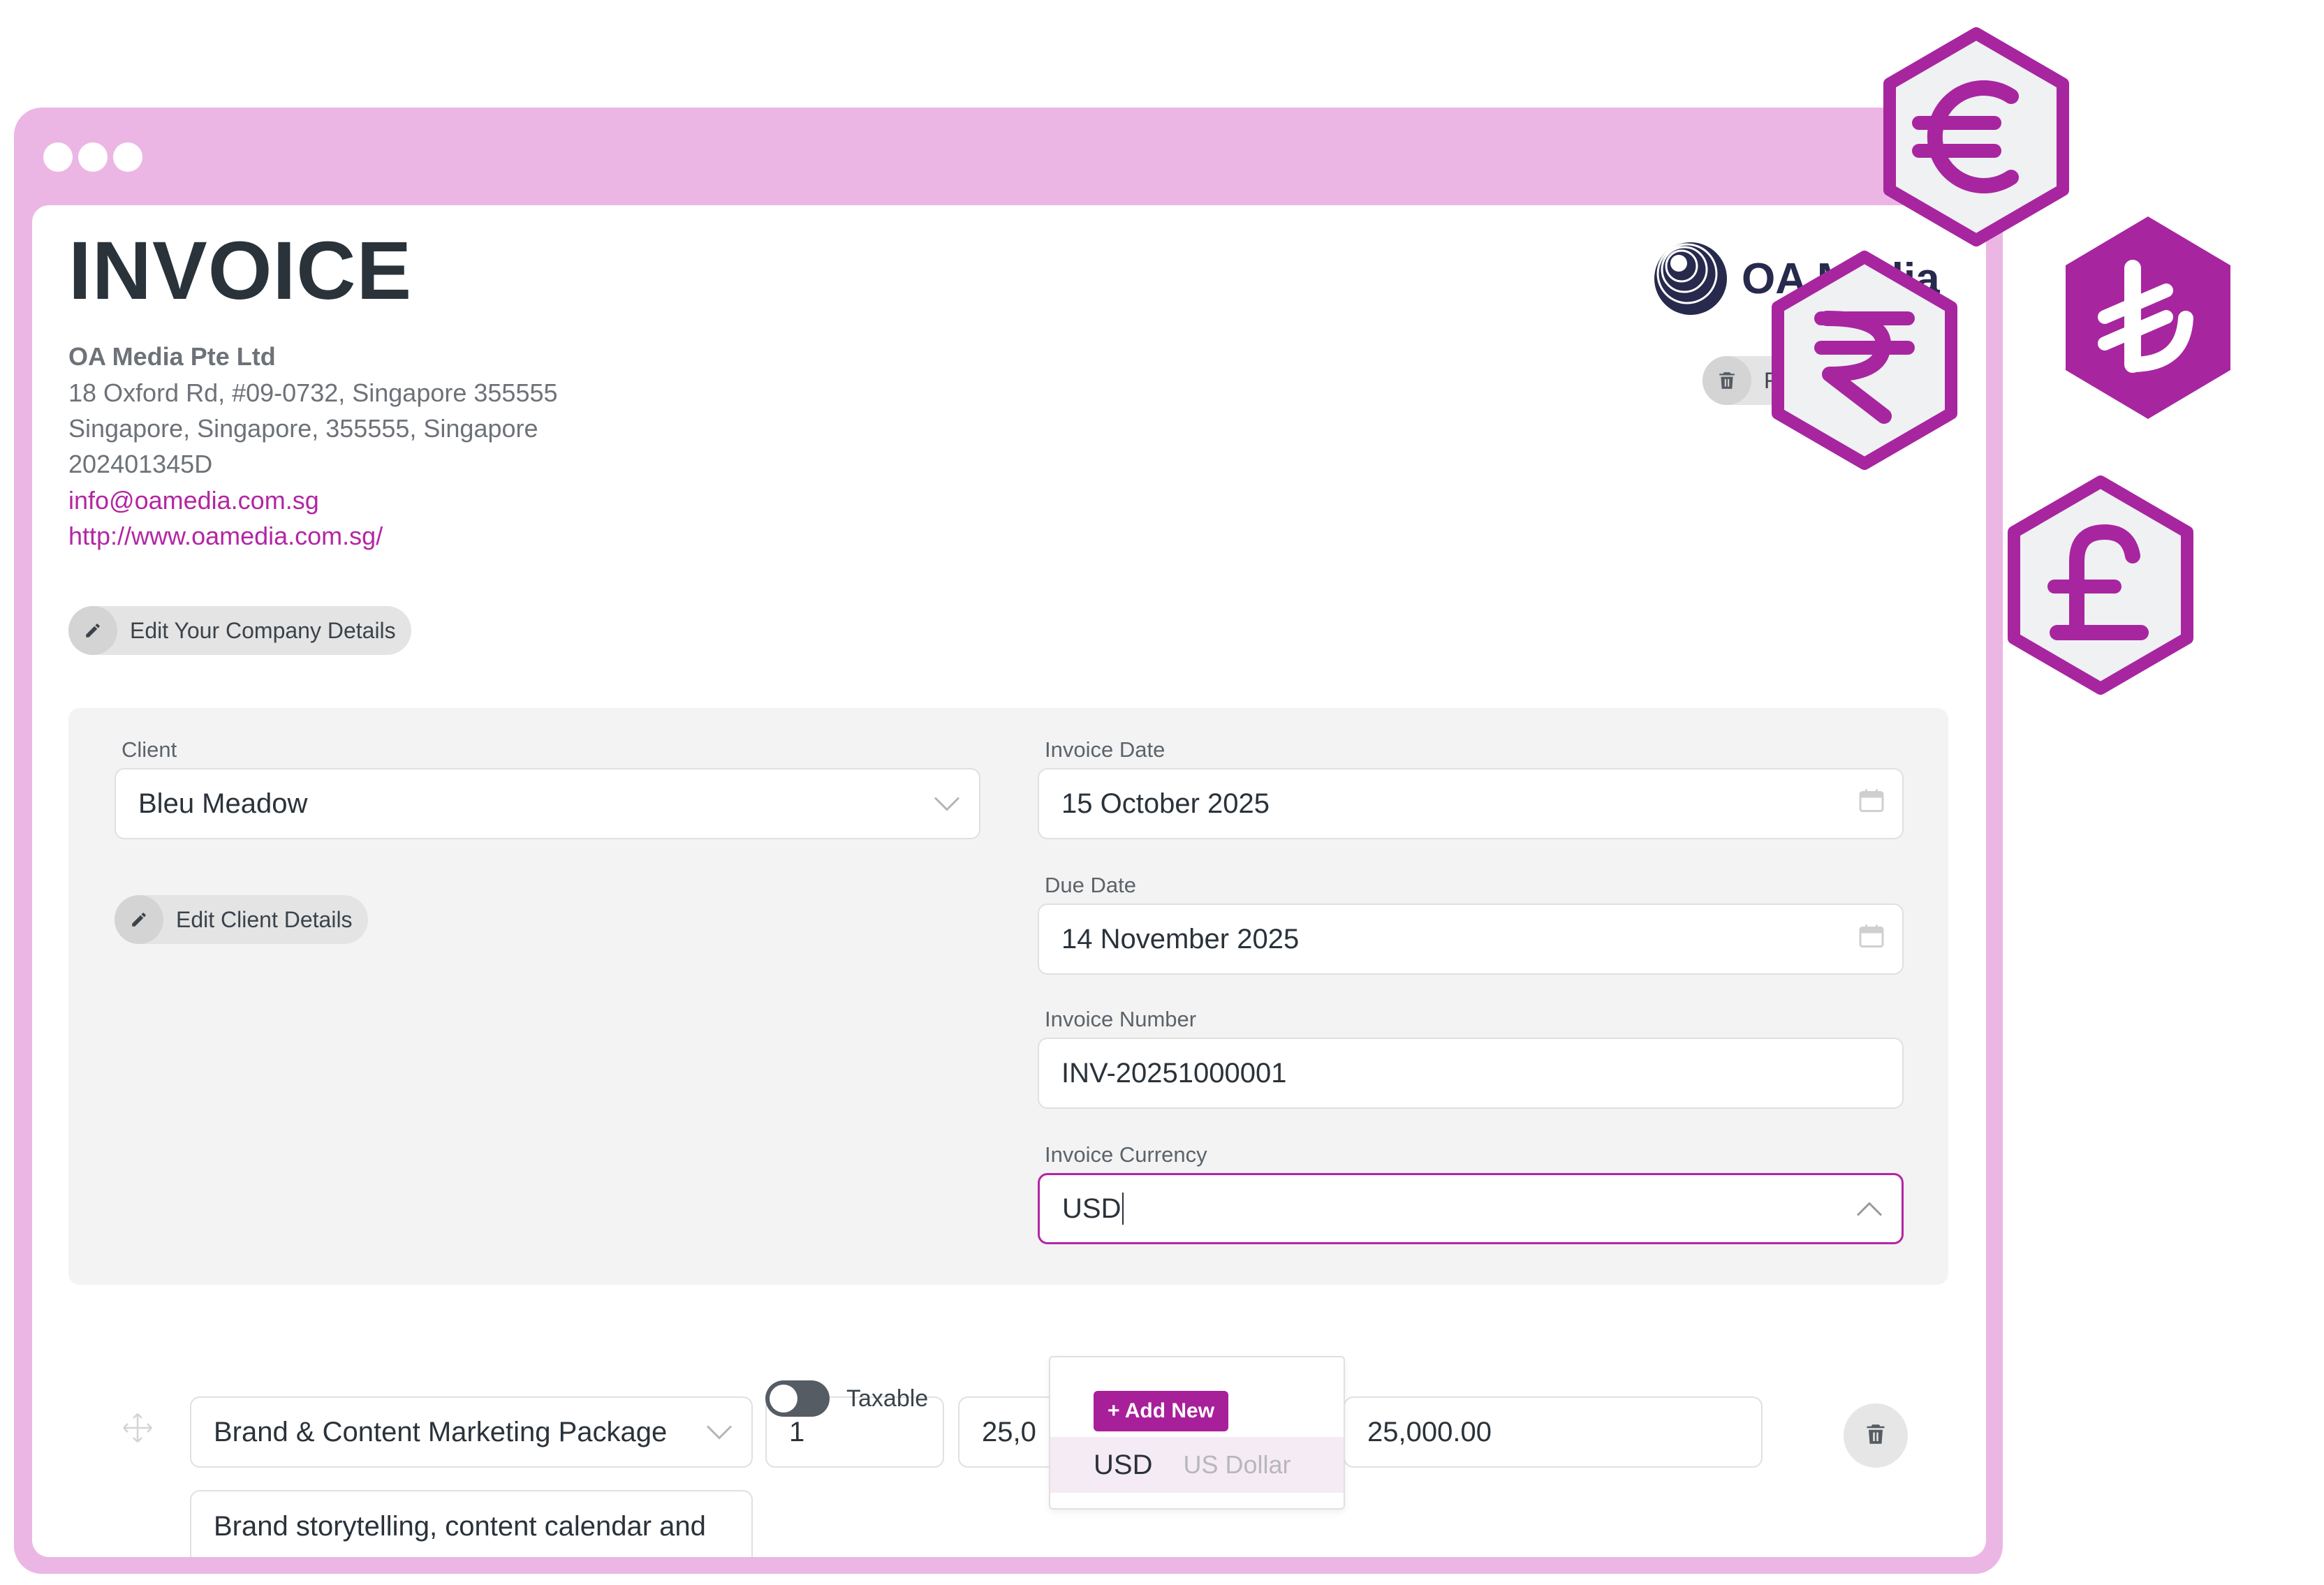  Describe the element at coordinates (1429, 1431) in the screenshot. I see `amount-value: 25,000.00` at that location.